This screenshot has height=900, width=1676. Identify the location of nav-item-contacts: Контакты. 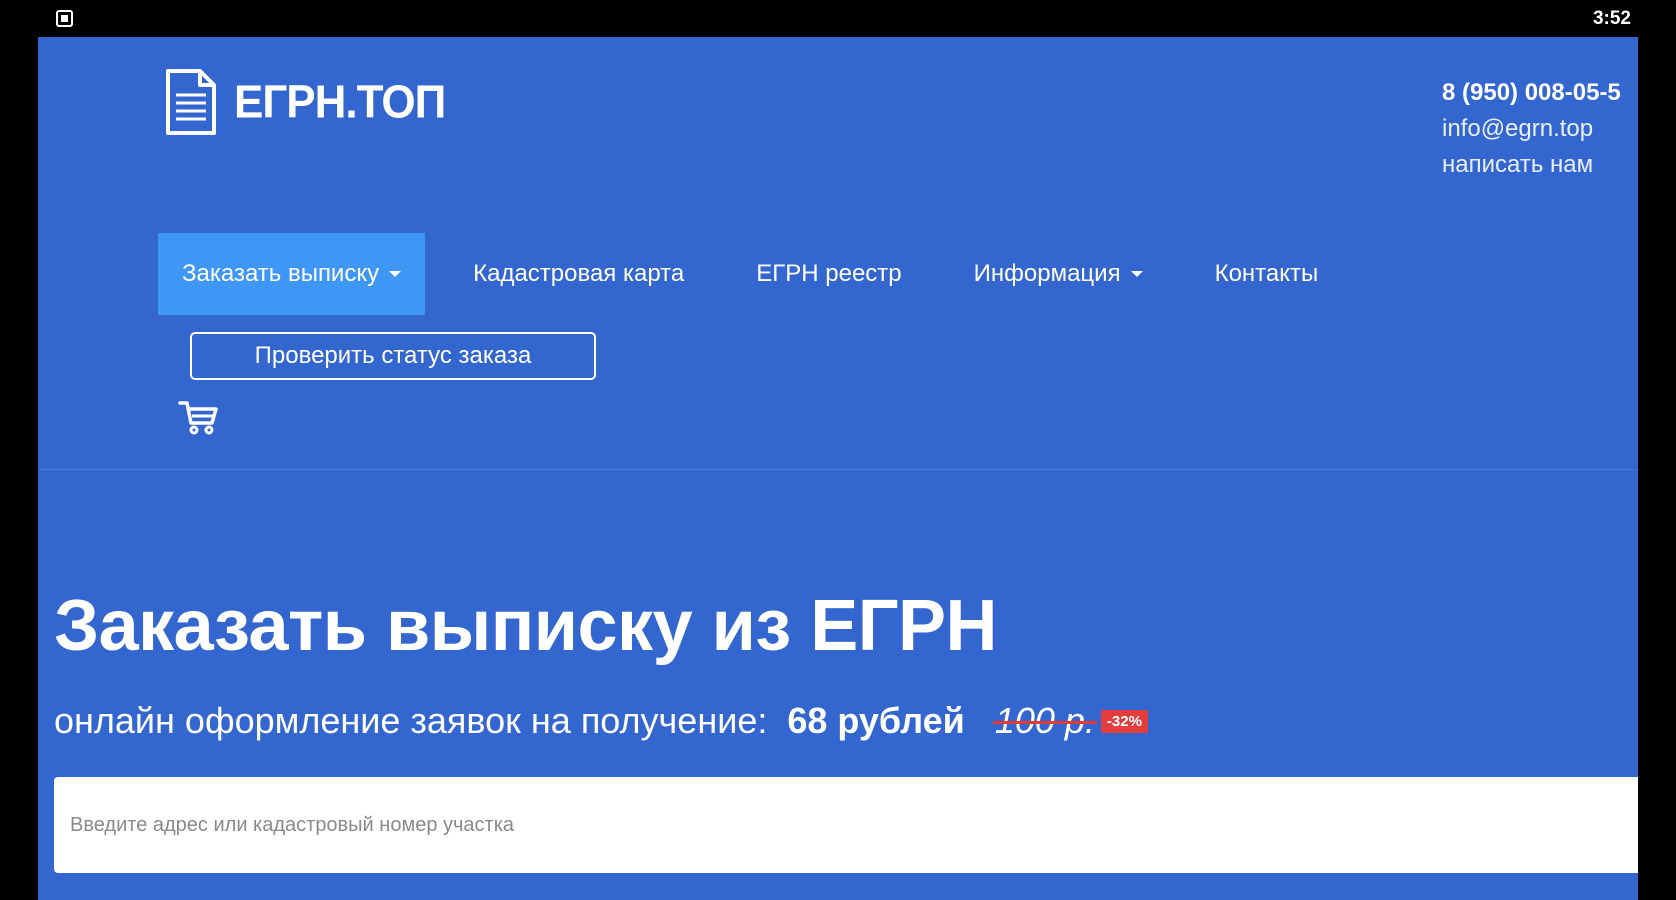
(1267, 274).